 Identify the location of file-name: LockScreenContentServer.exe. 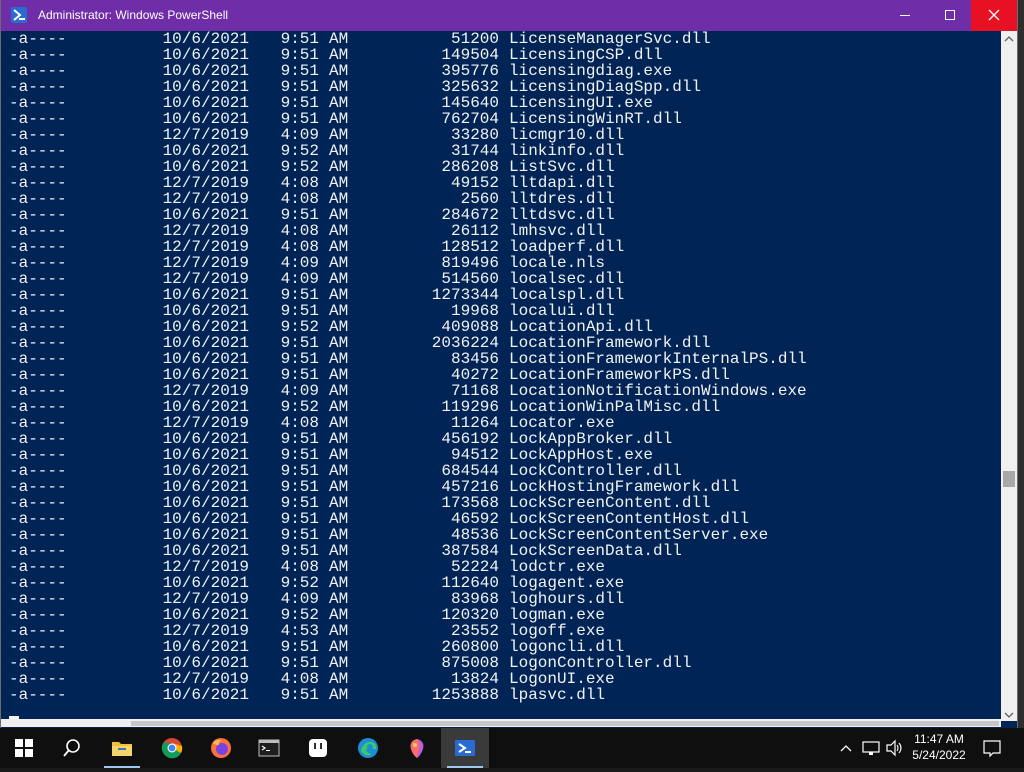
(639, 535).